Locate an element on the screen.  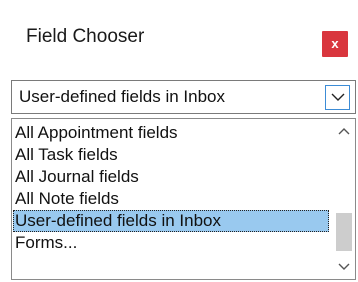
chevron-up-icon is located at coordinates (344, 131).